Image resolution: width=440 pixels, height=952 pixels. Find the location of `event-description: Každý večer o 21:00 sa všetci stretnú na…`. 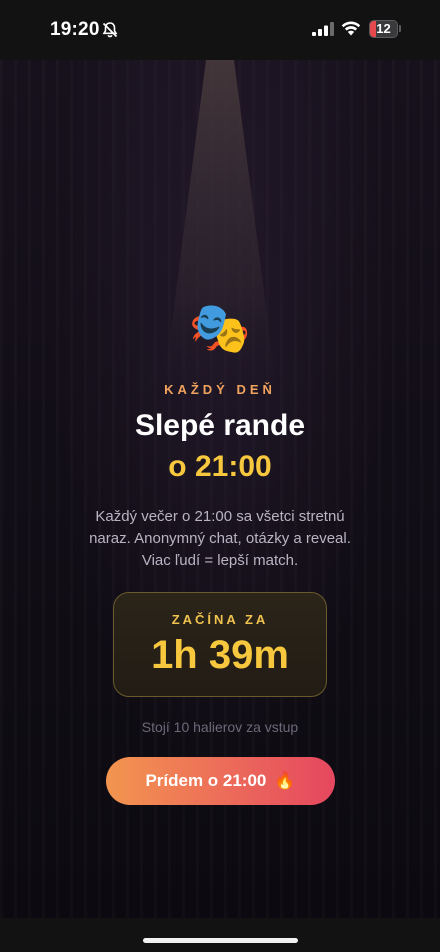

event-description: Každý večer o 21:00 sa všetci stretnú na… is located at coordinates (220, 538).